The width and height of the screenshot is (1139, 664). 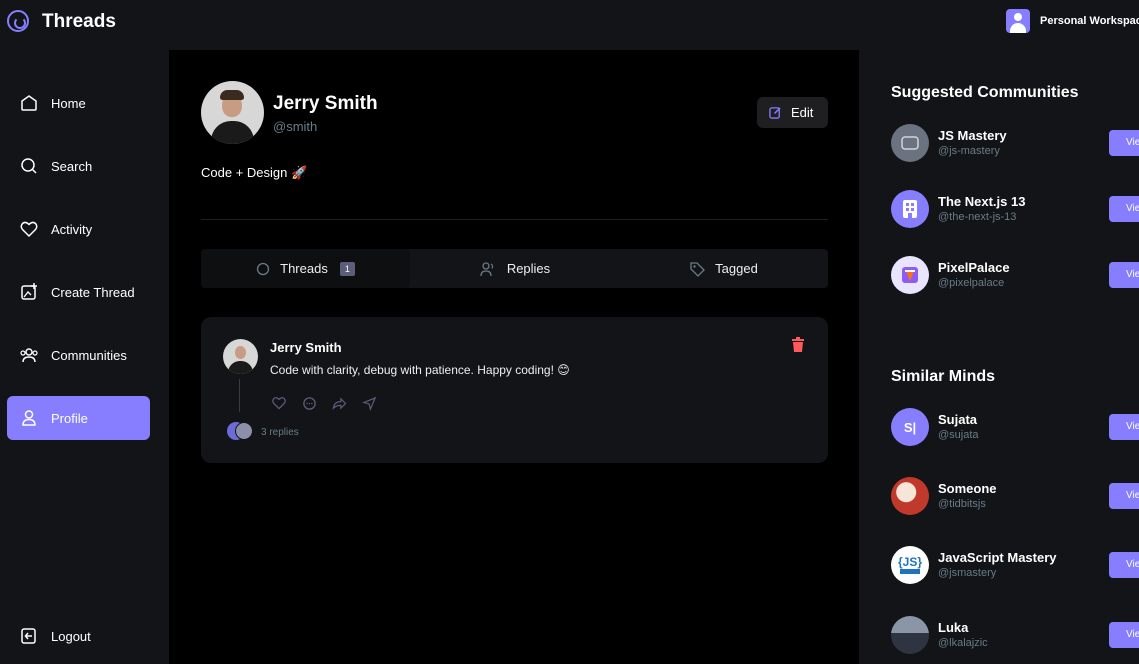 I want to click on community-item: The Next.js 13 @the-next-js-13 View, so click(x=1015, y=210).